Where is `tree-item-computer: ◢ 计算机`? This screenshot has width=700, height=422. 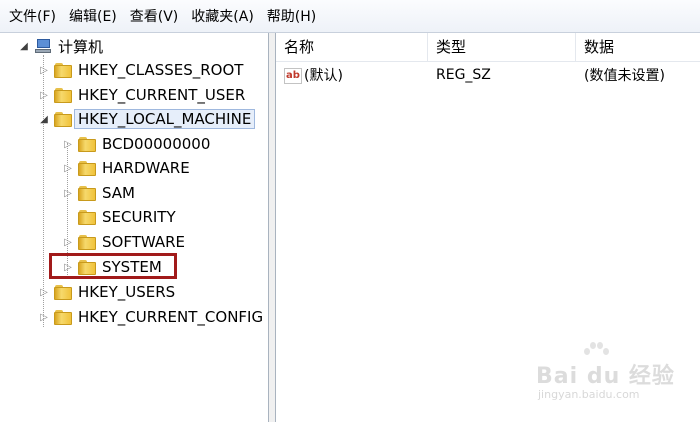
tree-item-computer: ◢ 计算机 is located at coordinates (60, 46).